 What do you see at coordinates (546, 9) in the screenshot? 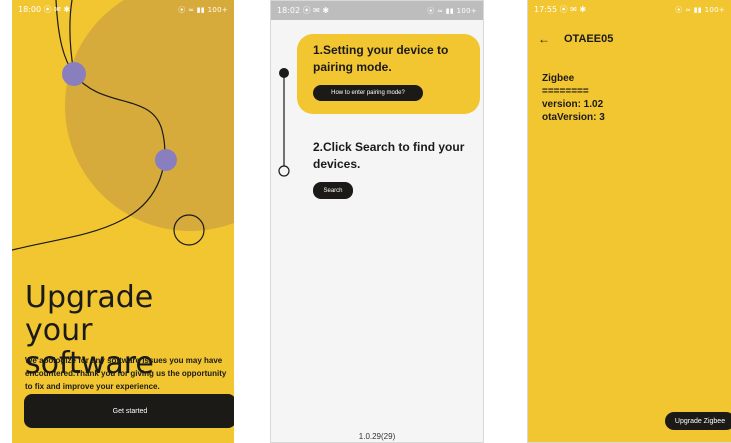
I see `status-time: 17:55` at bounding box center [546, 9].